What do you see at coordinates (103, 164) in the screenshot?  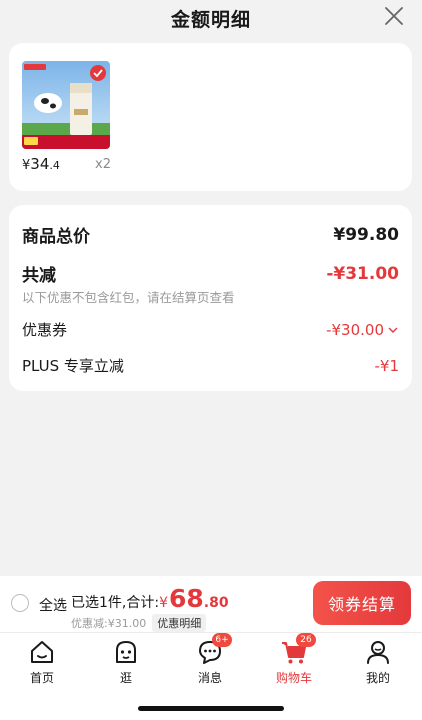 I see `item-quantity: x2` at bounding box center [103, 164].